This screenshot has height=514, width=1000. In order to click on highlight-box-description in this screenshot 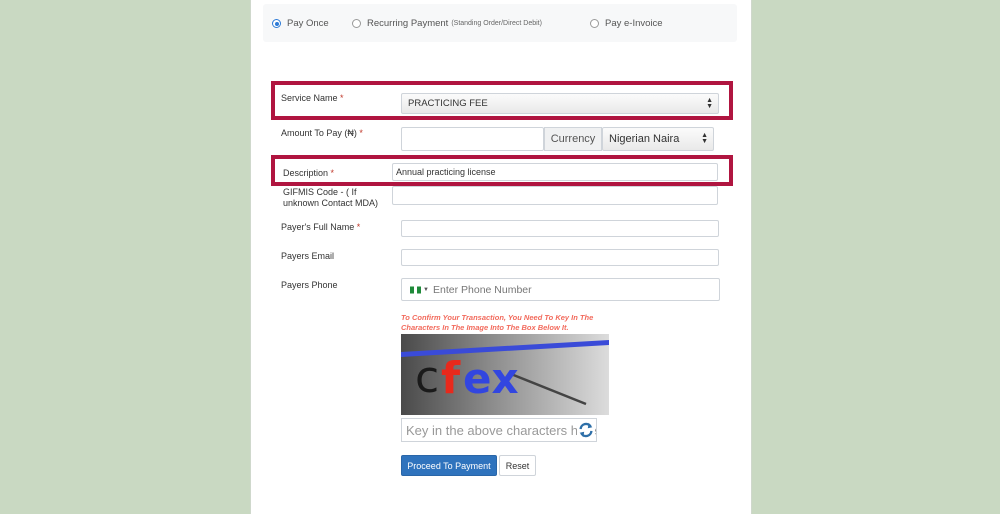, I will do `click(502, 170)`.